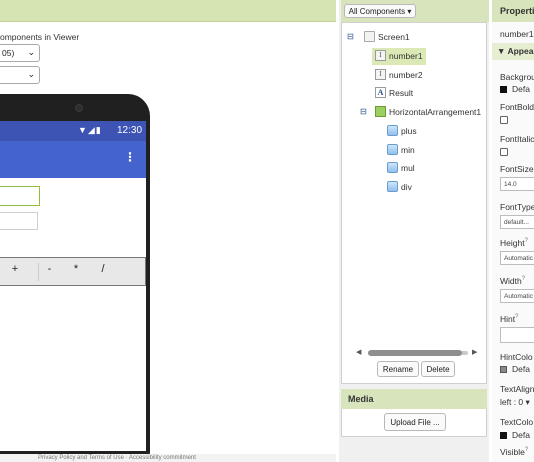  I want to click on tree-node-plus: plus, so click(402, 131).